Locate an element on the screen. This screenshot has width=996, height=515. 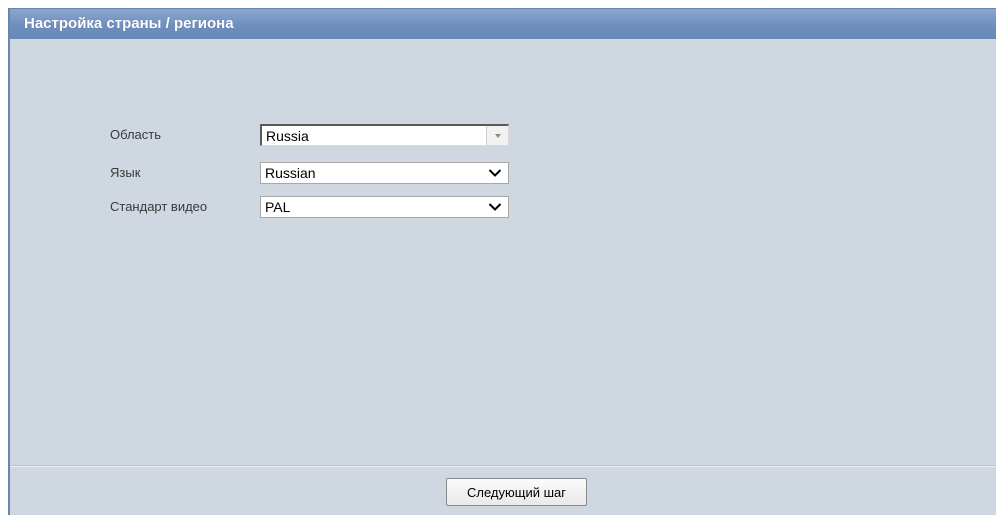
region-combobox: Russia is located at coordinates (384, 135).